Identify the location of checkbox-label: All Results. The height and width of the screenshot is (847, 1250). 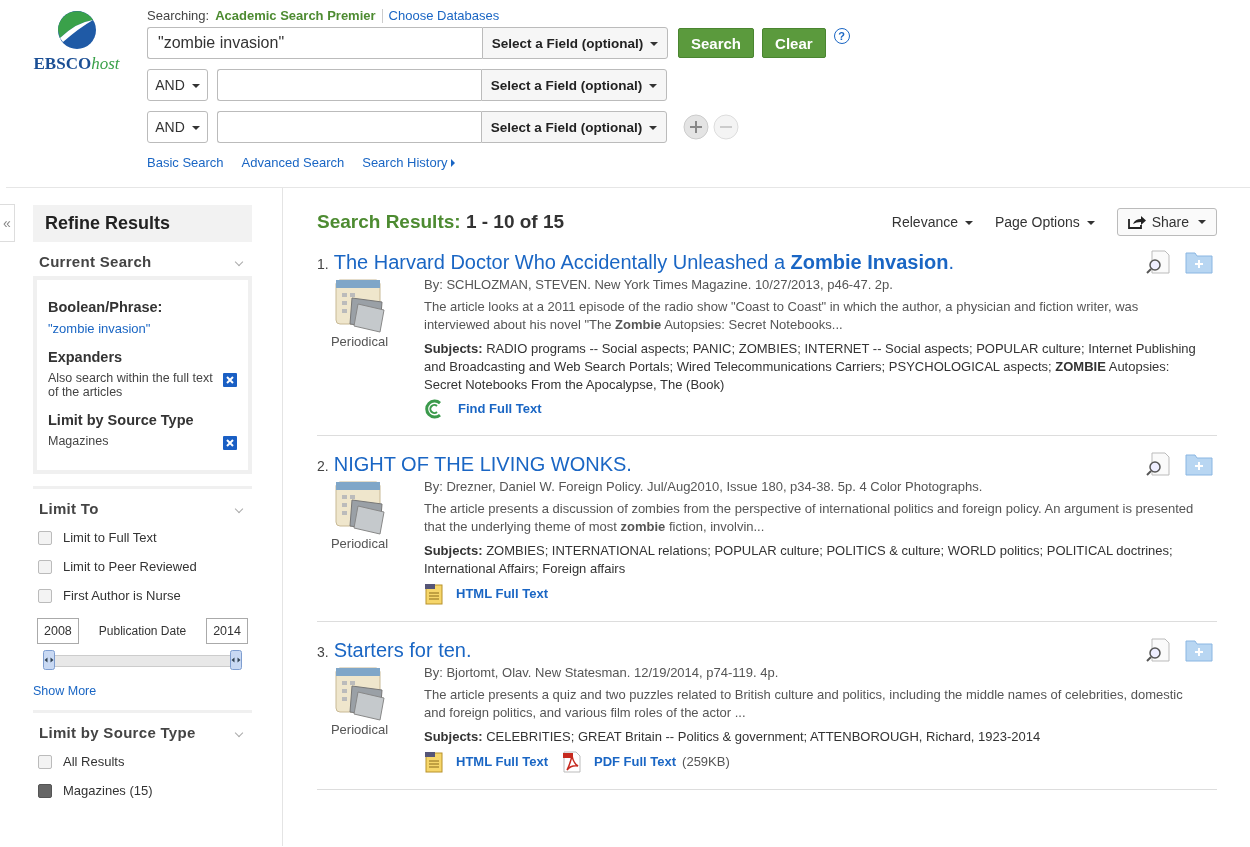
(94, 761).